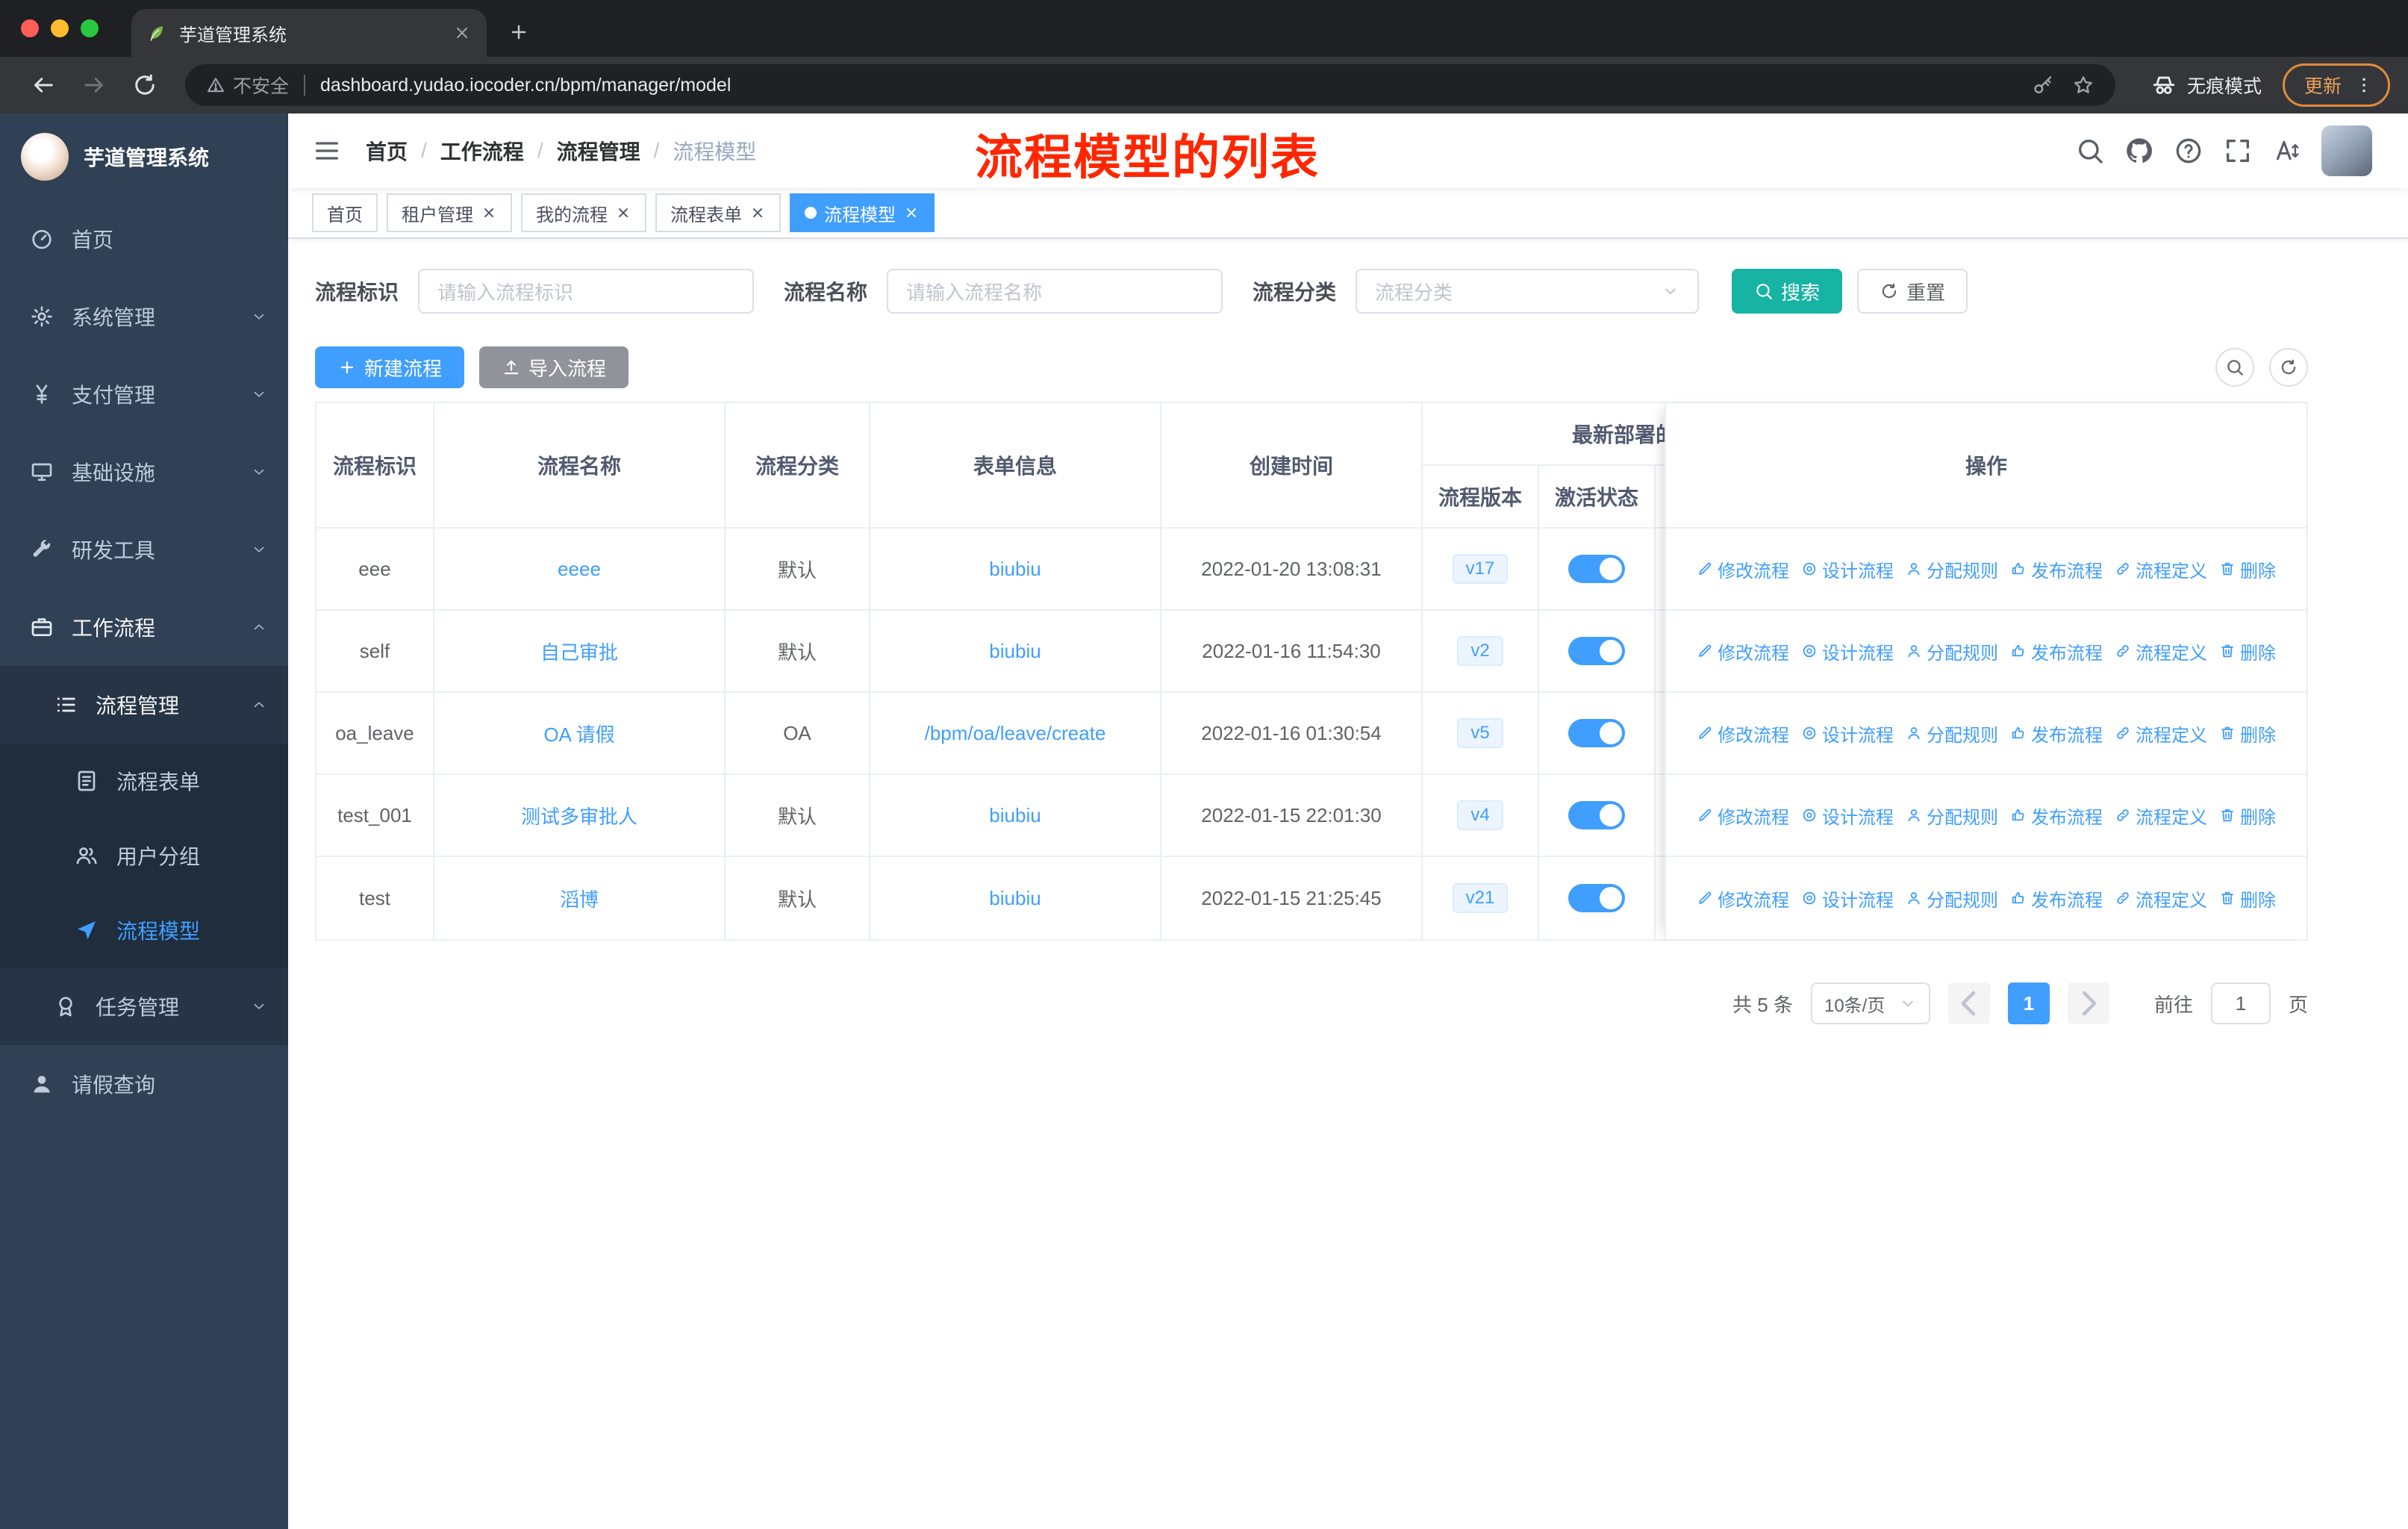 This screenshot has width=2408, height=1529. What do you see at coordinates (144, 1084) in the screenshot?
I see `sidebar-item-leave-query: 请假查询` at bounding box center [144, 1084].